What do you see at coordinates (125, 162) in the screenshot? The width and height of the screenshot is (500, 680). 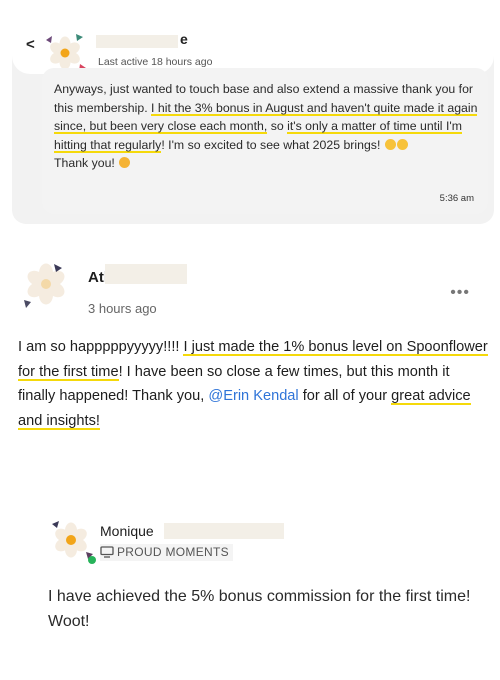 I see `hugging-emoji-icon` at bounding box center [125, 162].